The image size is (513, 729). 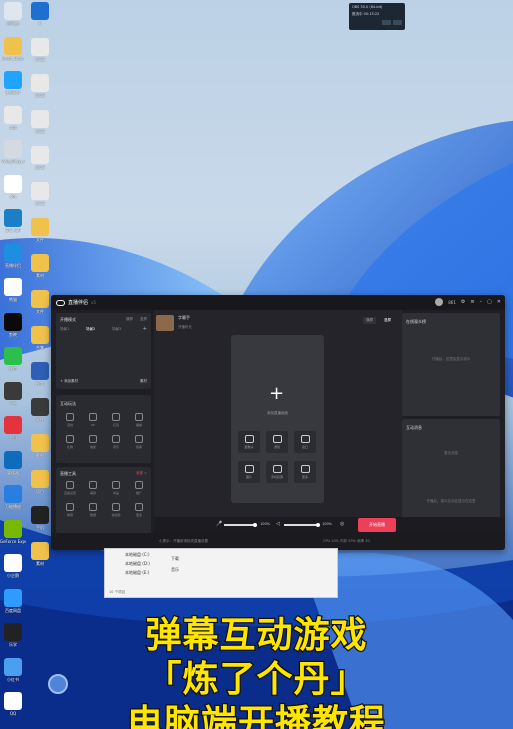 What do you see at coordinates (489, 302) in the screenshot?
I see `maximize-icon: ▢` at bounding box center [489, 302].